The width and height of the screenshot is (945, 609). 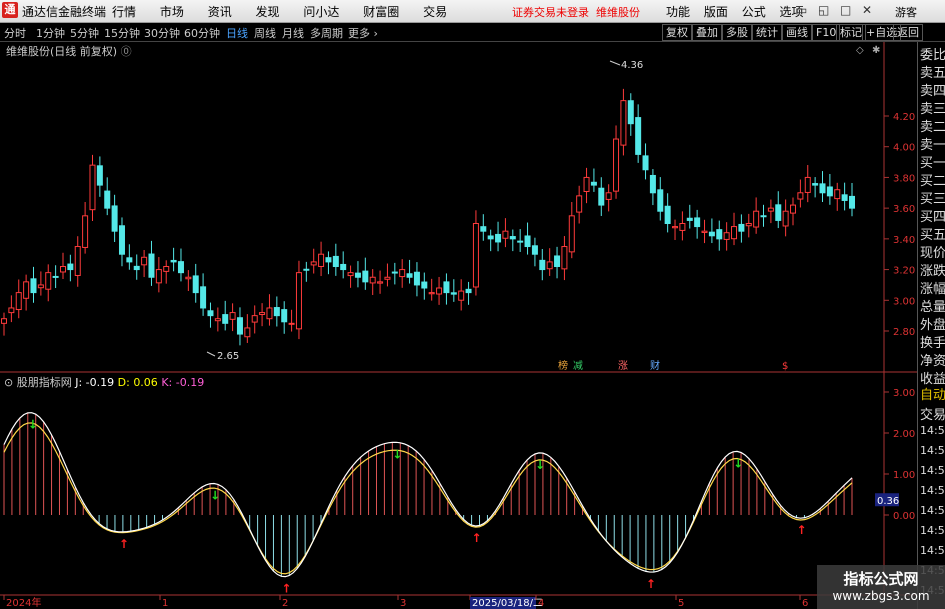 I want to click on price-tick-label: 3.20, so click(x=904, y=271).